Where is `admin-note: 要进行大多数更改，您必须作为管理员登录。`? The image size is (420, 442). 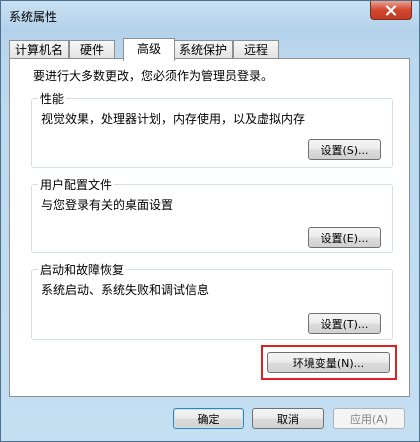
admin-note: 要进行大多数更改，您必须作为管理员登录。 is located at coordinates (153, 76).